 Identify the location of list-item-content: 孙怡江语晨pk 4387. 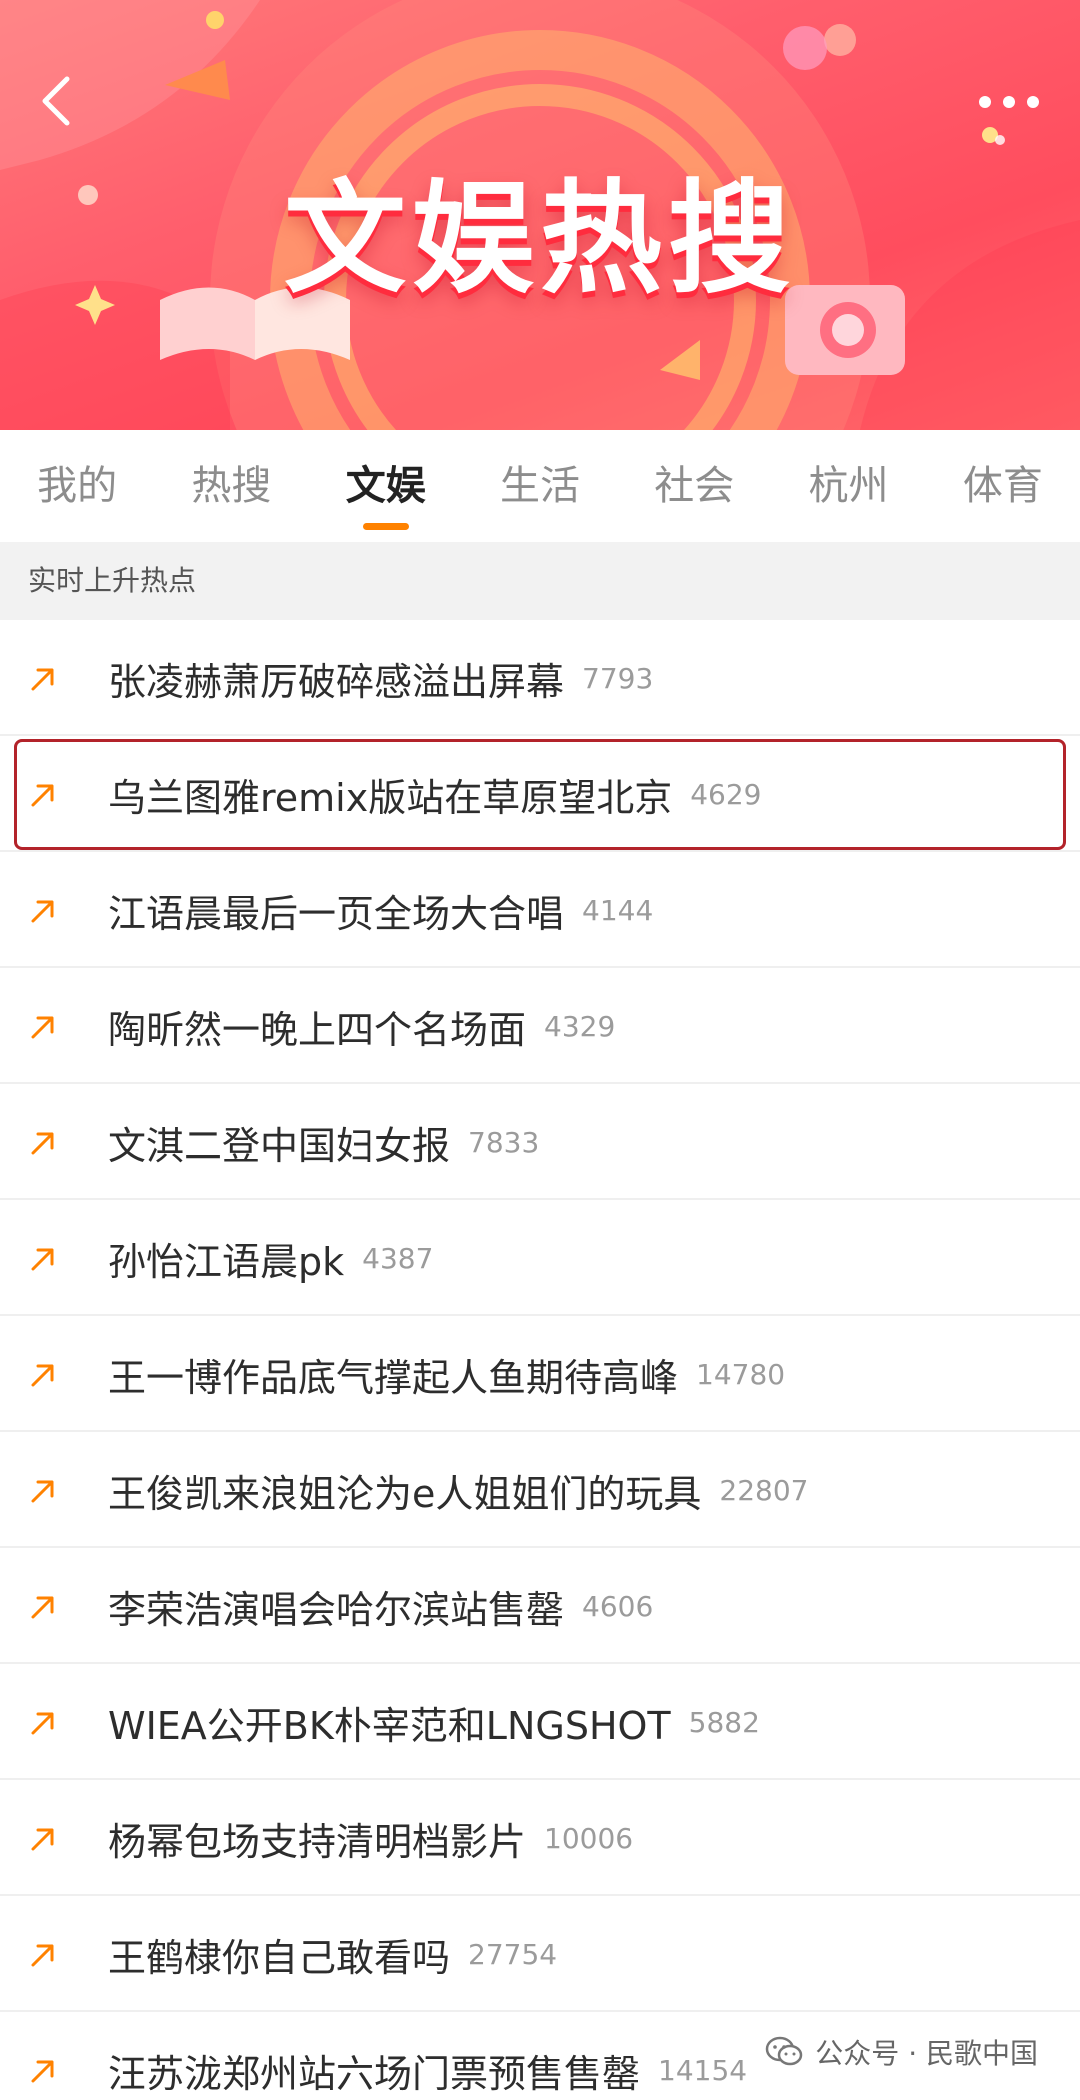
(270, 1258).